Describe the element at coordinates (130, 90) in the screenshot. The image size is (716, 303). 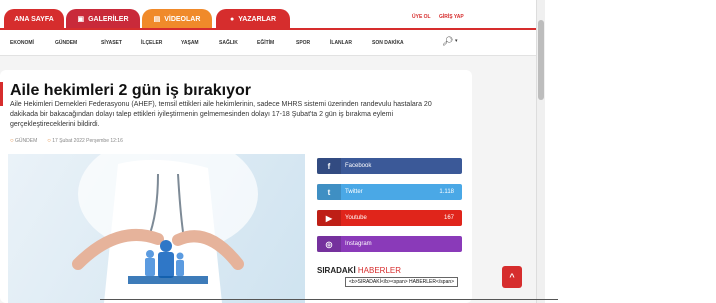
I see `article-title: Aile hekimleri 2 gün iş bırakıyor` at that location.